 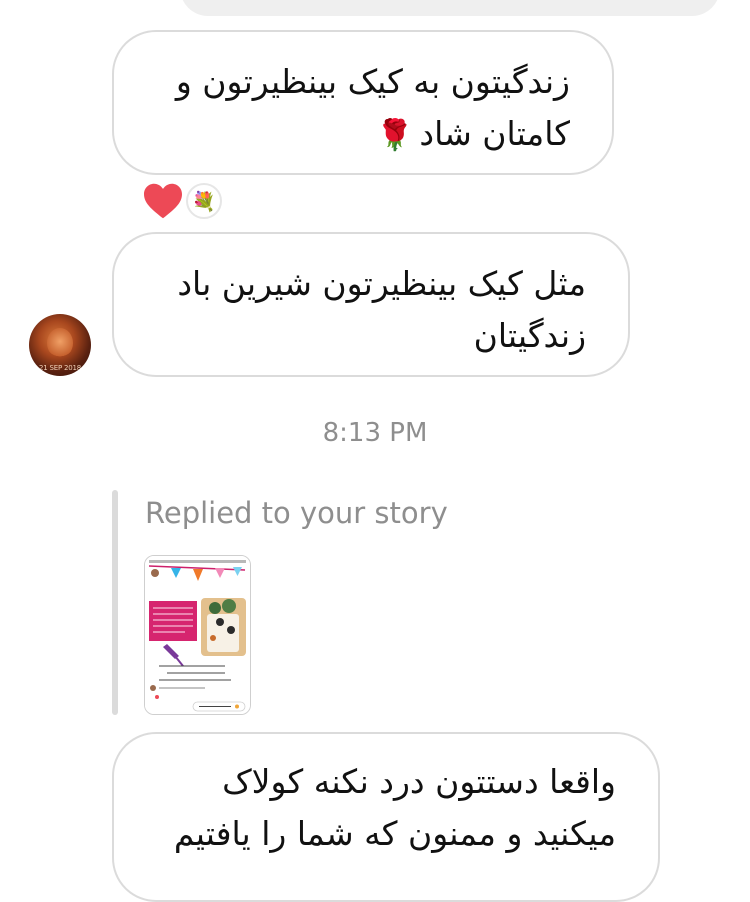 I want to click on story-thumbnail, so click(x=197, y=635).